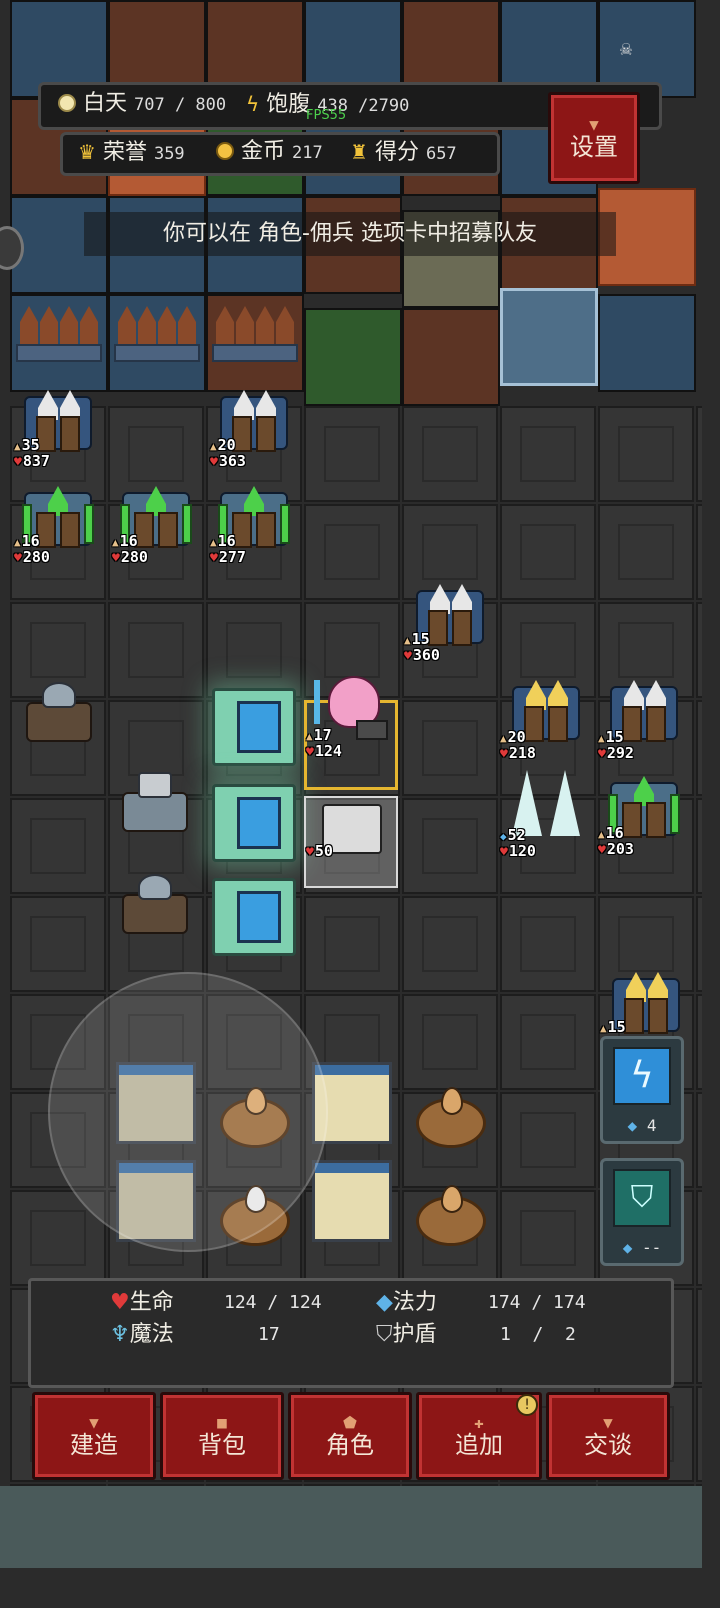 The height and width of the screenshot is (1608, 720). Describe the element at coordinates (350, 1436) in the screenshot. I see `character-button: ⬟ 角色` at that location.